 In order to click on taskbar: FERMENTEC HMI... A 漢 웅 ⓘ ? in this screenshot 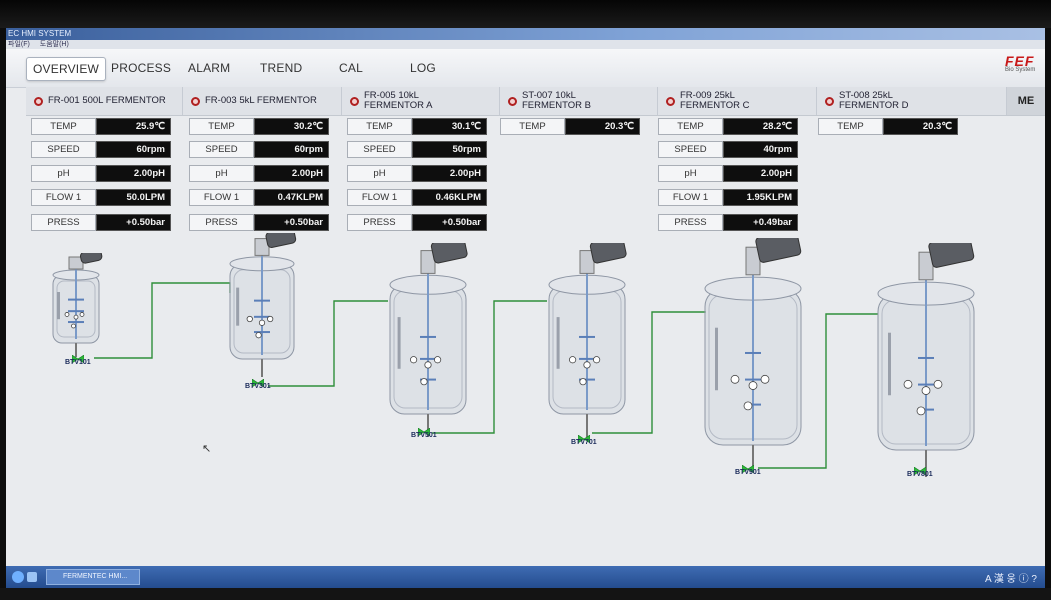, I will do `click(525, 577)`.